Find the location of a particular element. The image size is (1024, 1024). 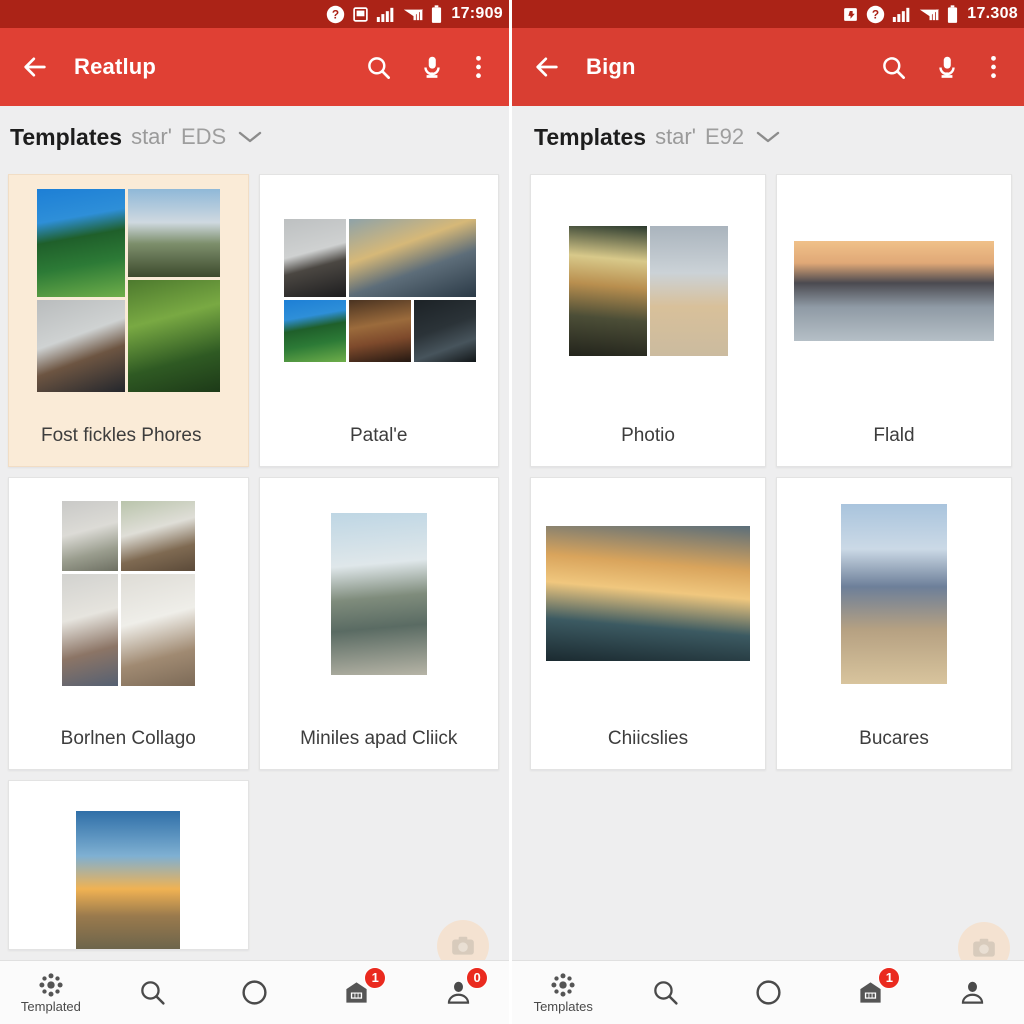

app-bar-title: Bign is located at coordinates (611, 66).